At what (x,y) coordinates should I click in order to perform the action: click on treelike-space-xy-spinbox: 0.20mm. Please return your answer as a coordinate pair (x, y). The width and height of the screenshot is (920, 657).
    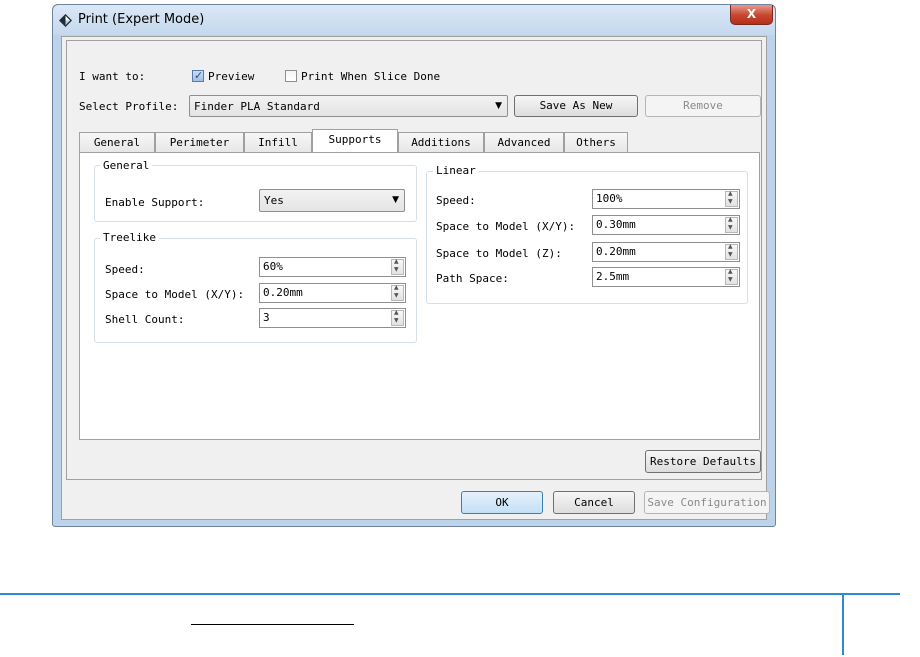
    Looking at the image, I should click on (332, 293).